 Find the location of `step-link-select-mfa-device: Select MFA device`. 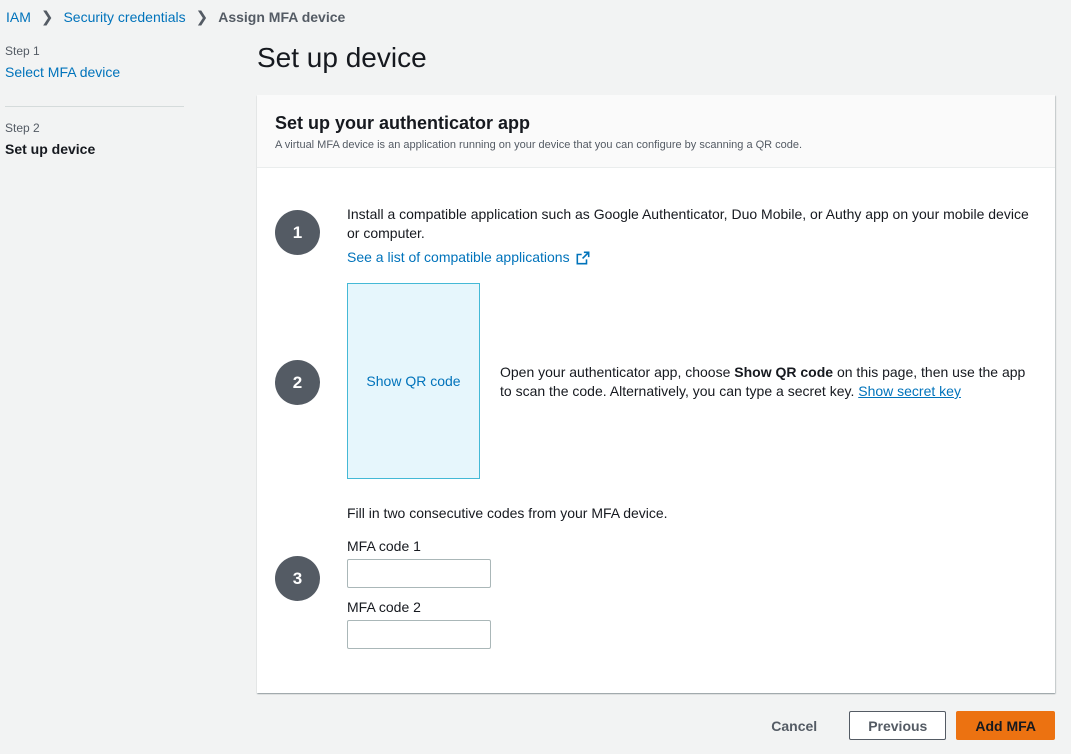

step-link-select-mfa-device: Select MFA device is located at coordinates (62, 72).